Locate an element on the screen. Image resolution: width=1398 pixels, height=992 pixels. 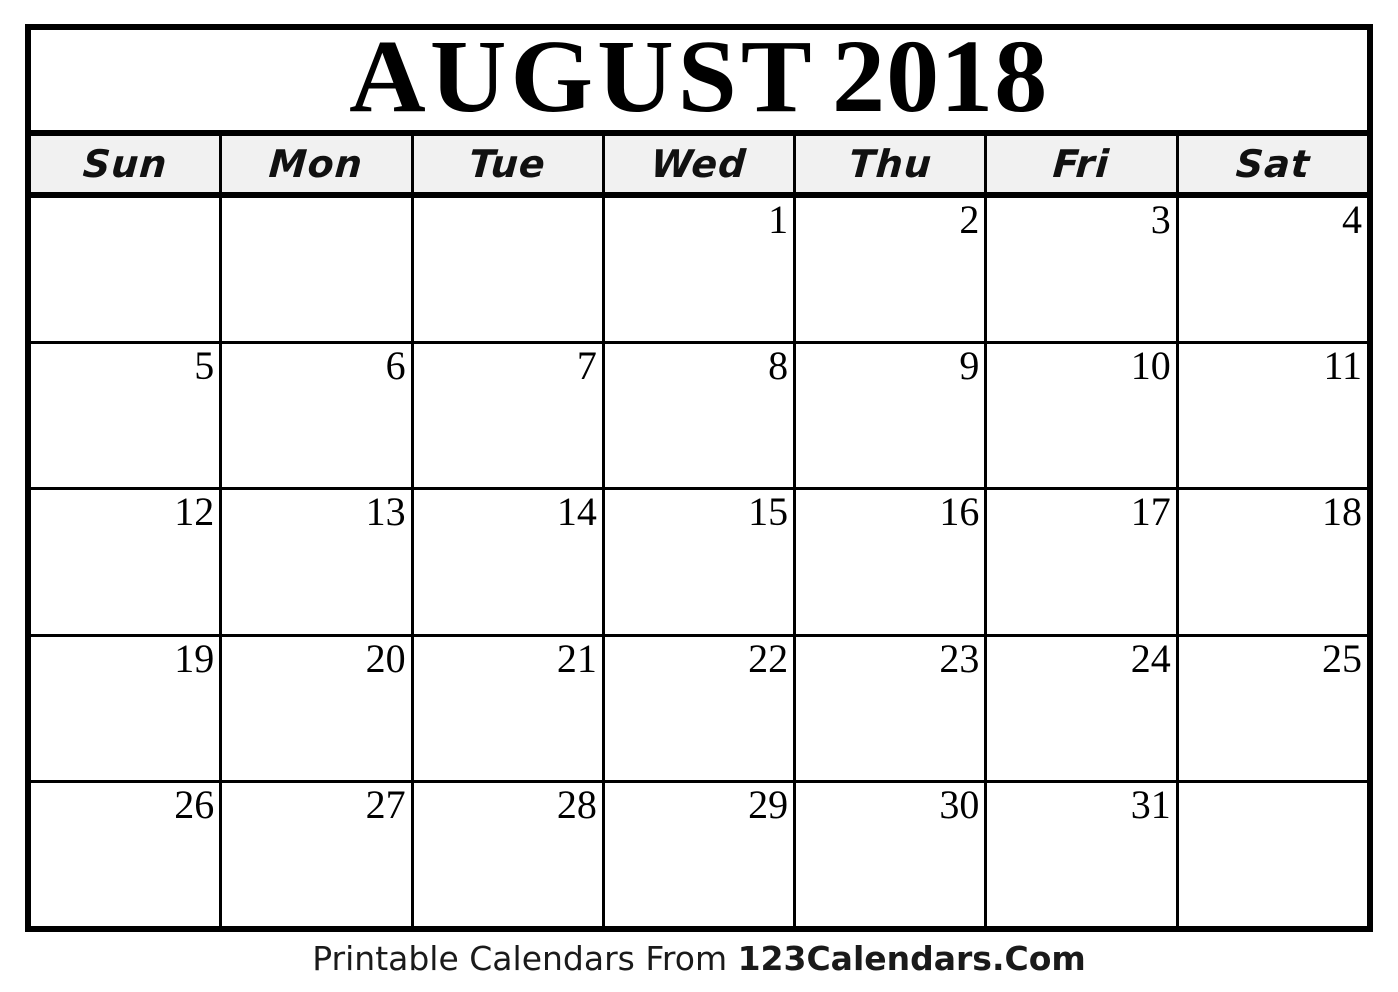
day-number: 28 is located at coordinates (576, 804).